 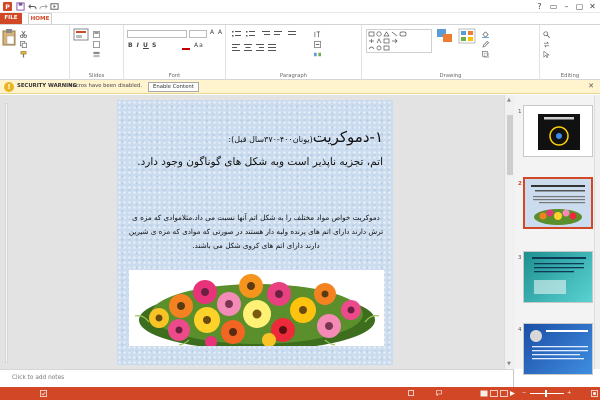 I want to click on zoom-slider-track, so click(x=547, y=393).